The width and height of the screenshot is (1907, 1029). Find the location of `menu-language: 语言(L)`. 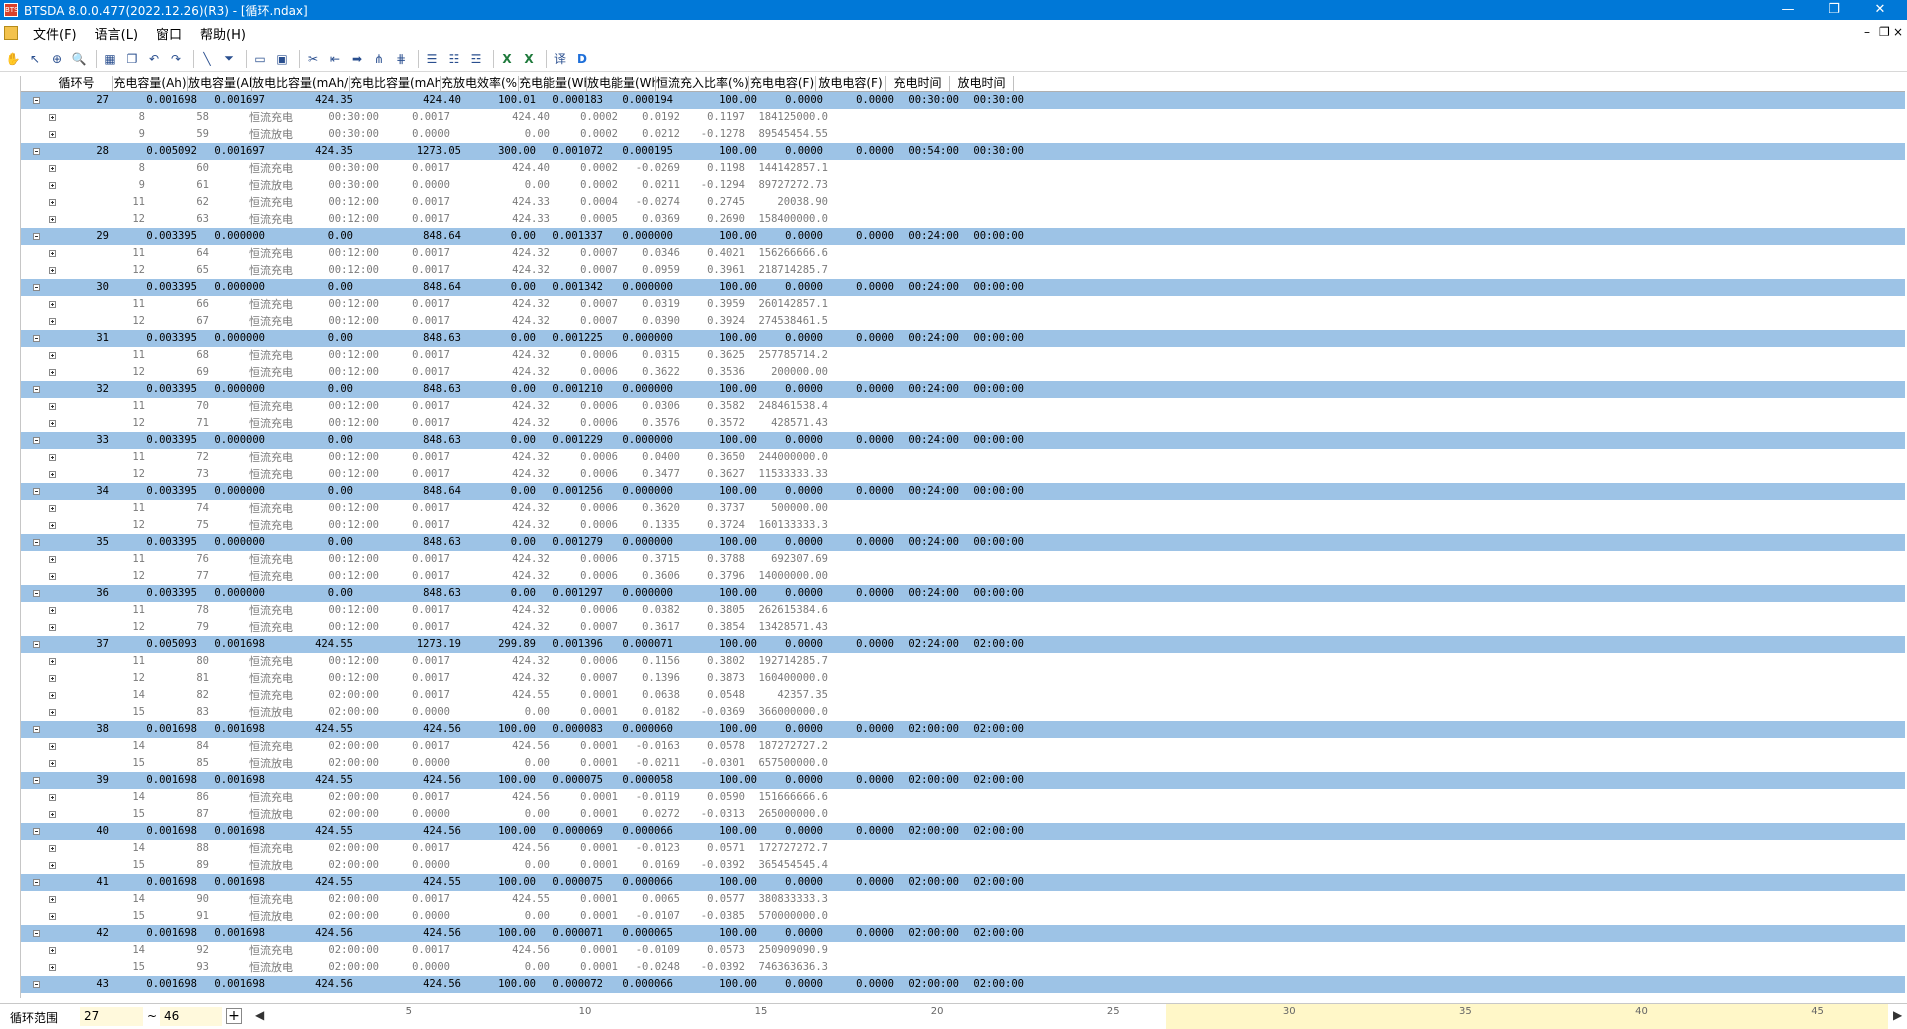

menu-language: 语言(L) is located at coordinates (116, 33).